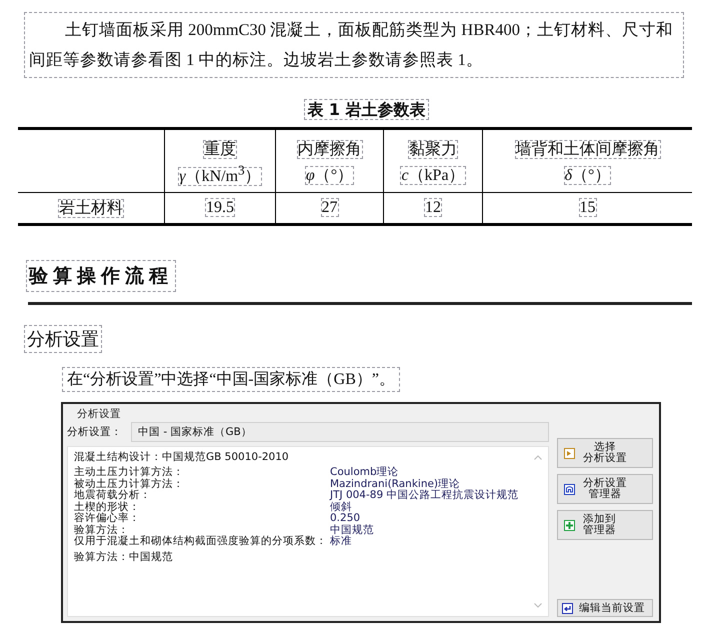  I want to click on dialog-button: 选择 分析设置, so click(605, 453).